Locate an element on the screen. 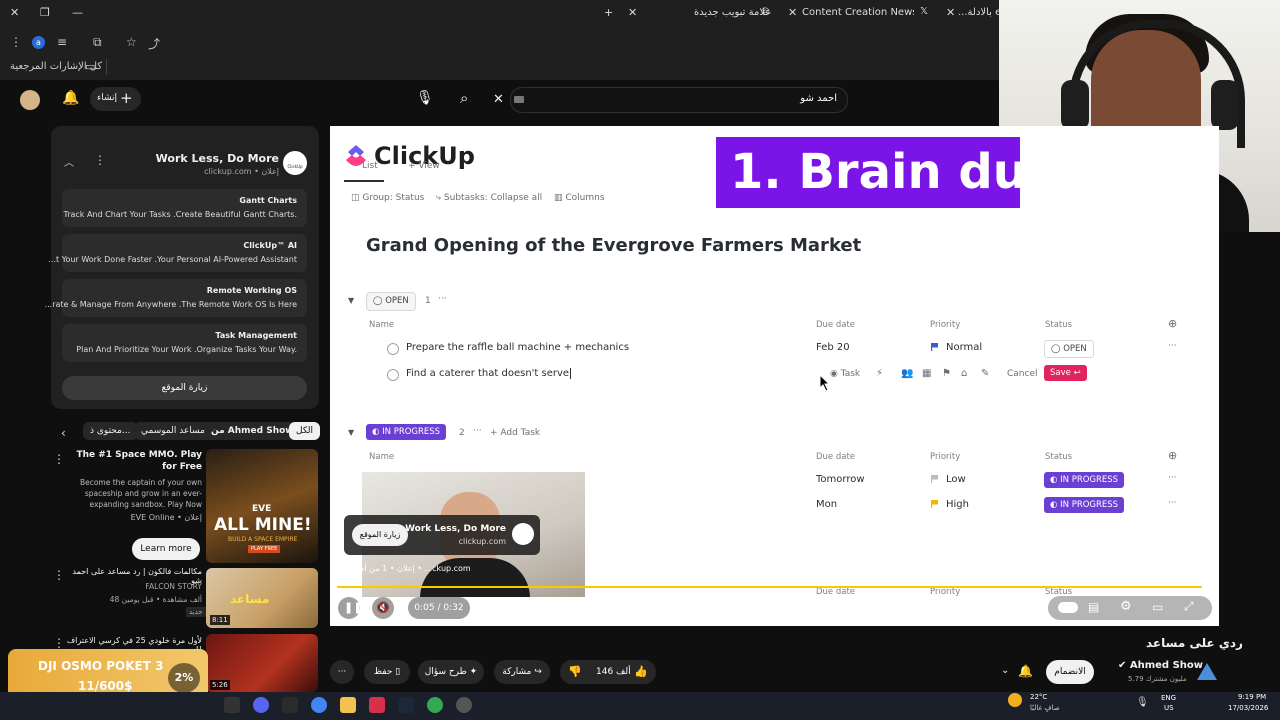  share-button: مشاركة ↪ is located at coordinates (522, 672).